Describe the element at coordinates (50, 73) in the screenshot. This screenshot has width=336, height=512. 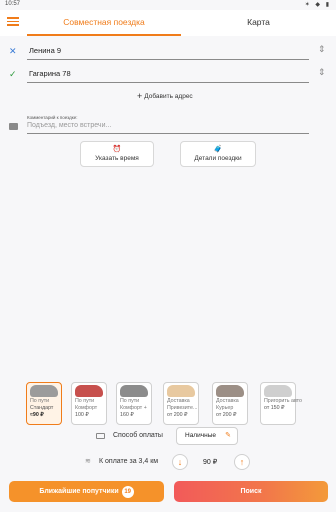
I see `address-to-input: Гагарина 78` at that location.